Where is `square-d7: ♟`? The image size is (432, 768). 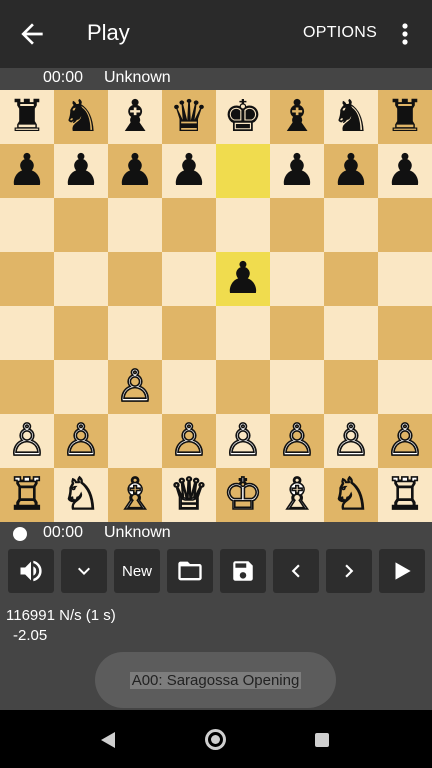 square-d7: ♟ is located at coordinates (189, 171).